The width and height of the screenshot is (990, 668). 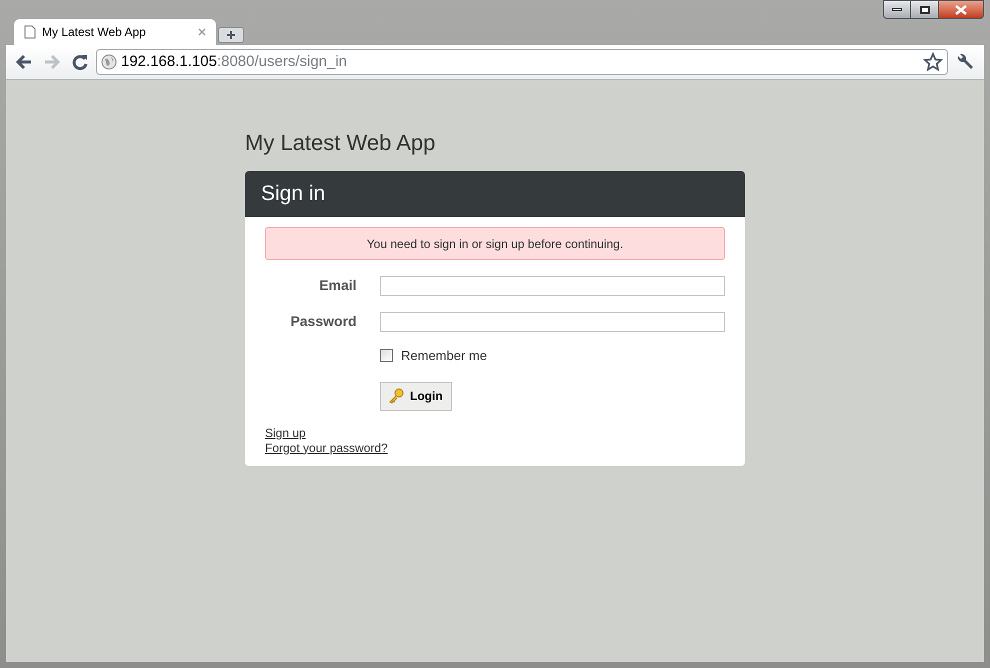 I want to click on login-button: Login, so click(x=416, y=396).